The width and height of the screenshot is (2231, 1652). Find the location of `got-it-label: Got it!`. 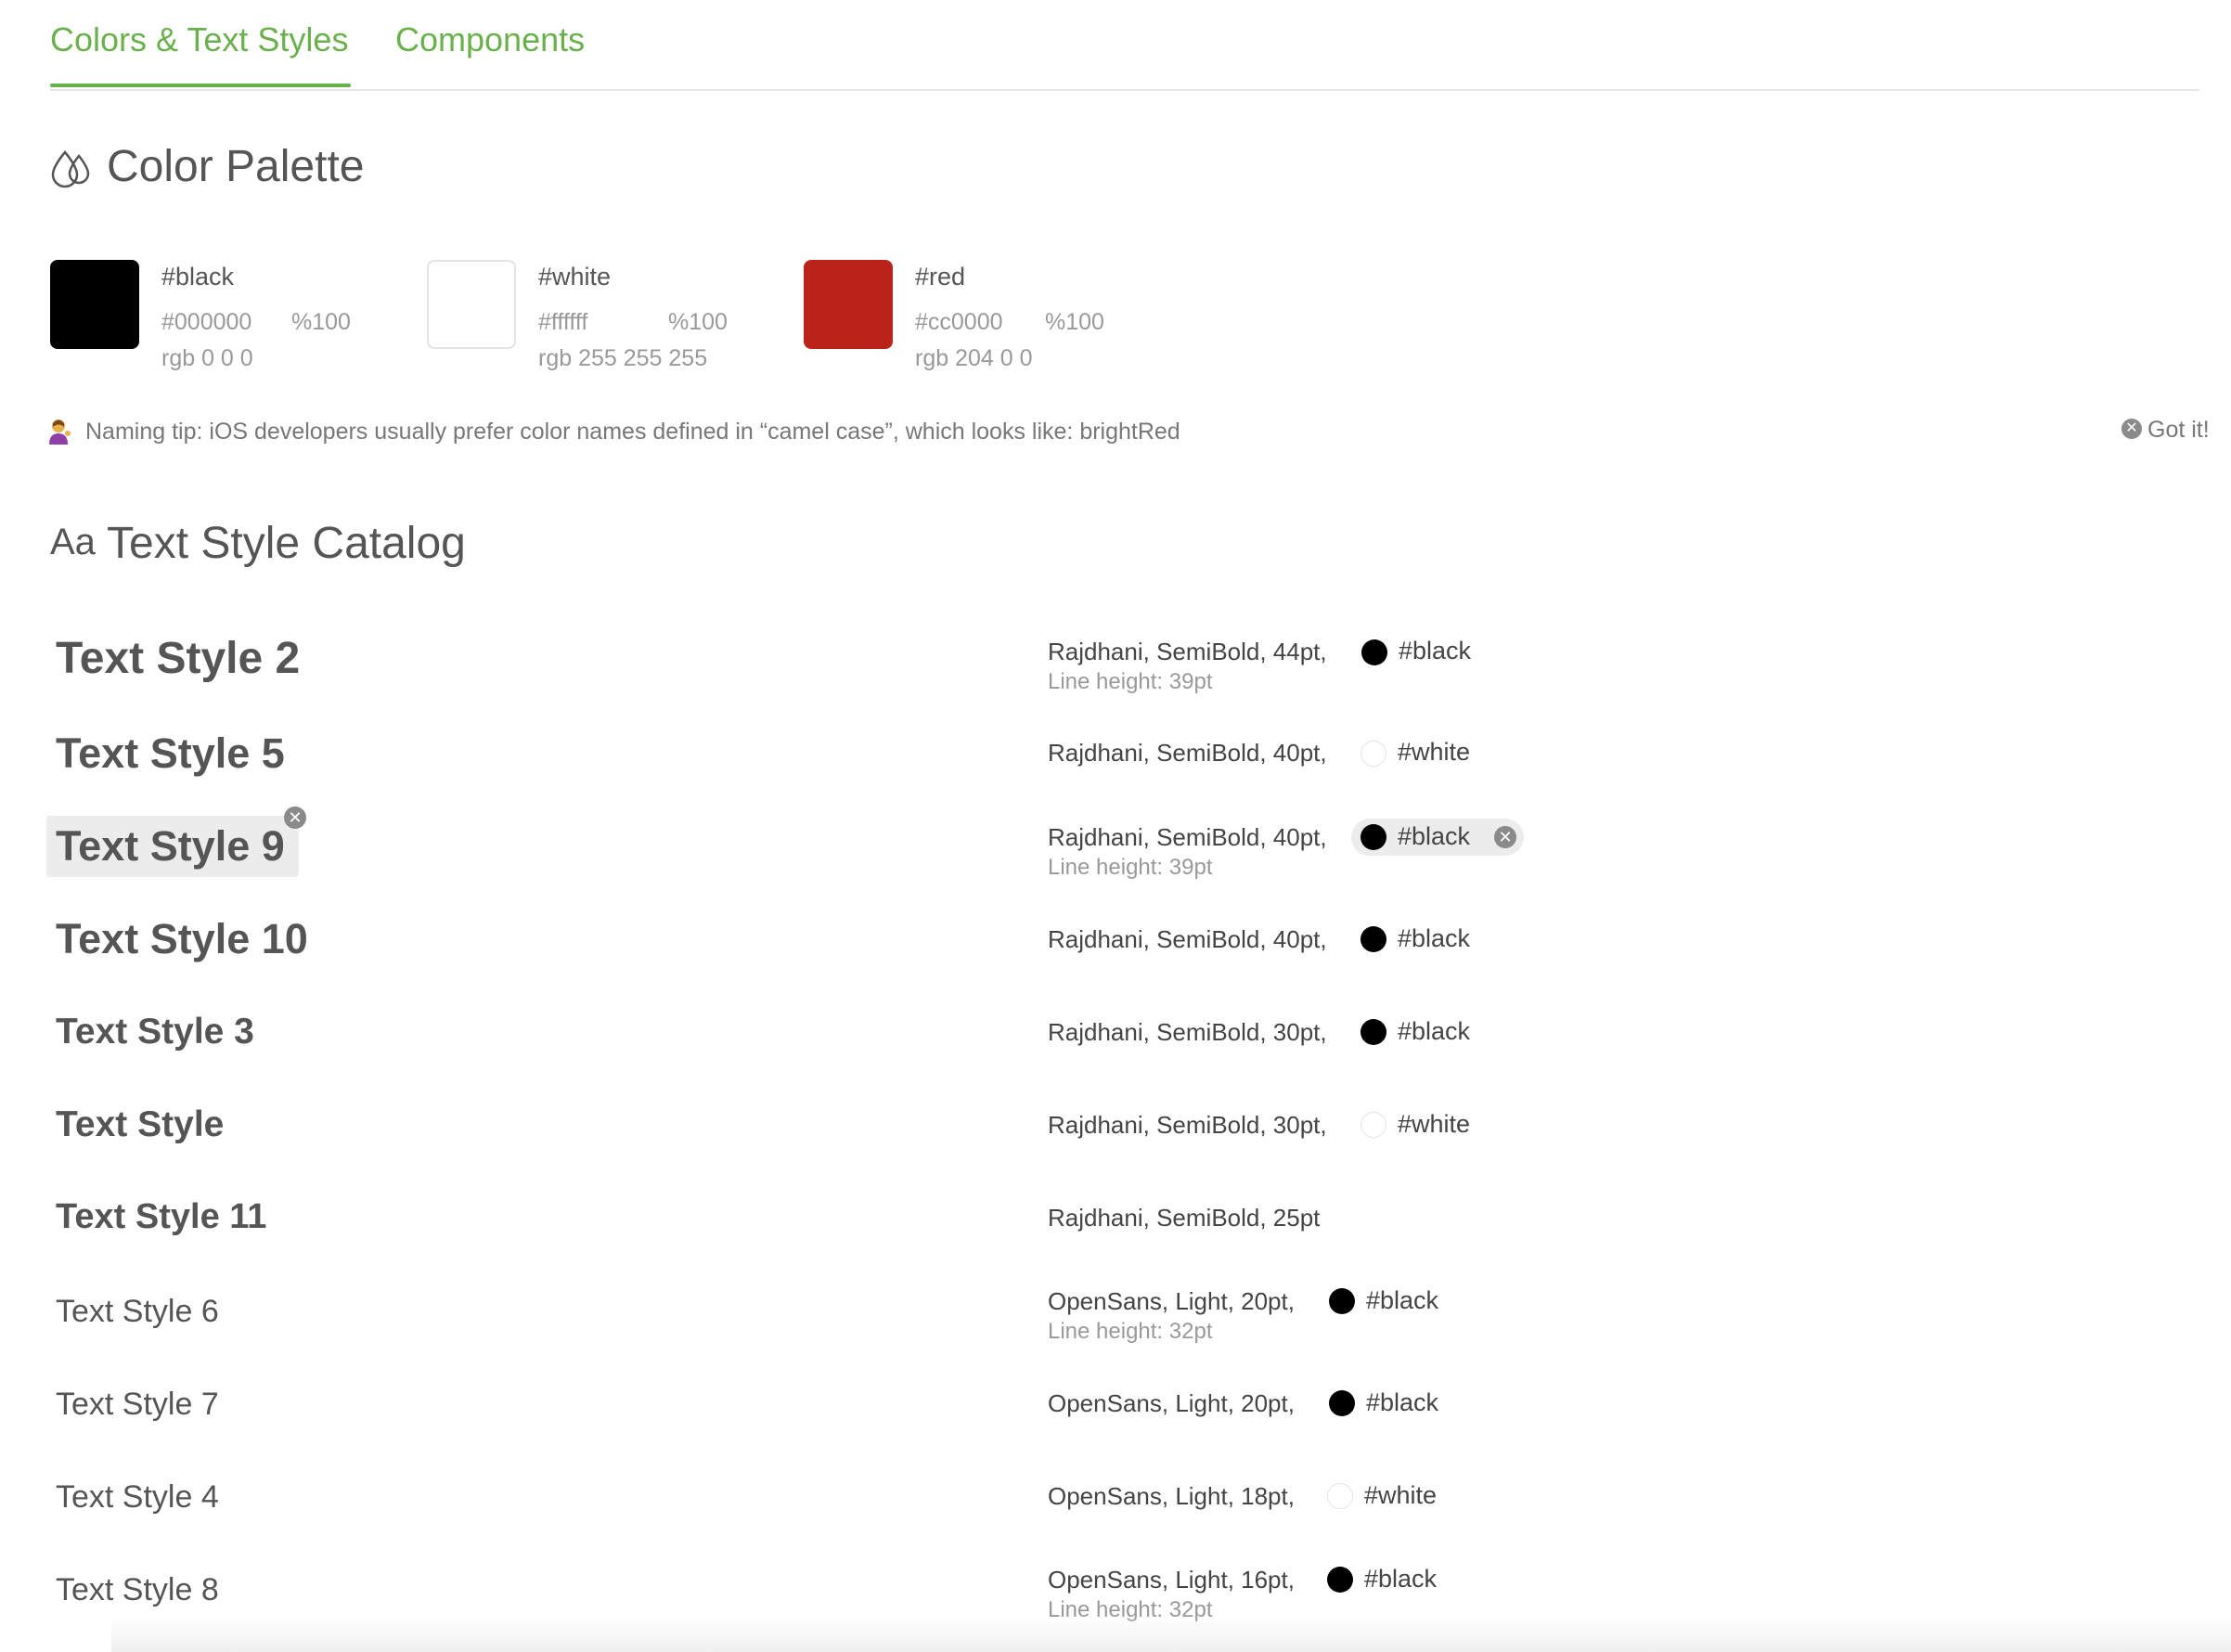

got-it-label: Got it! is located at coordinates (2178, 430).